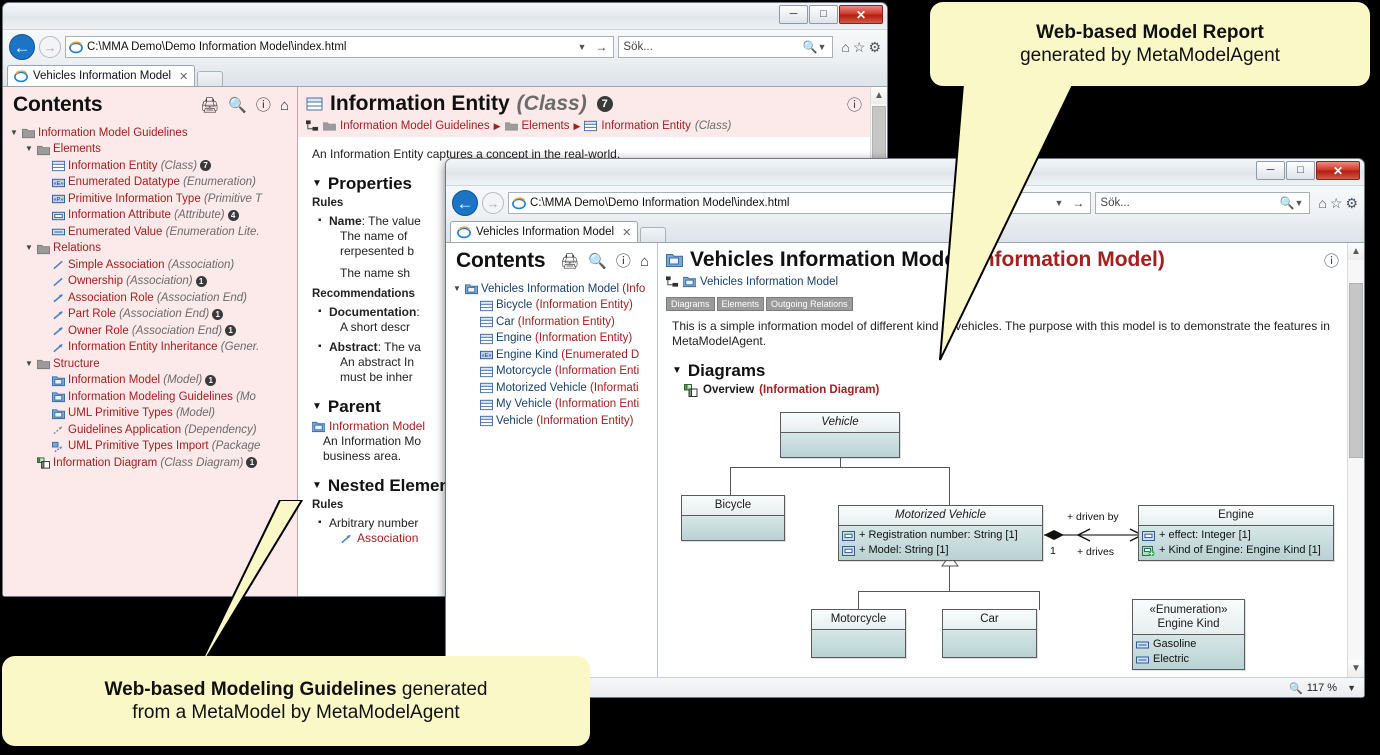 This screenshot has width=1380, height=755. What do you see at coordinates (567, 388) in the screenshot?
I see `tree-item-label: Motorized Vehicle (Informati` at bounding box center [567, 388].